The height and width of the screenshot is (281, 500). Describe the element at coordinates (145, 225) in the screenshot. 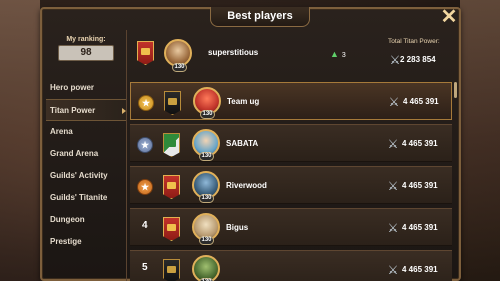

I see `rank-number: 4` at that location.